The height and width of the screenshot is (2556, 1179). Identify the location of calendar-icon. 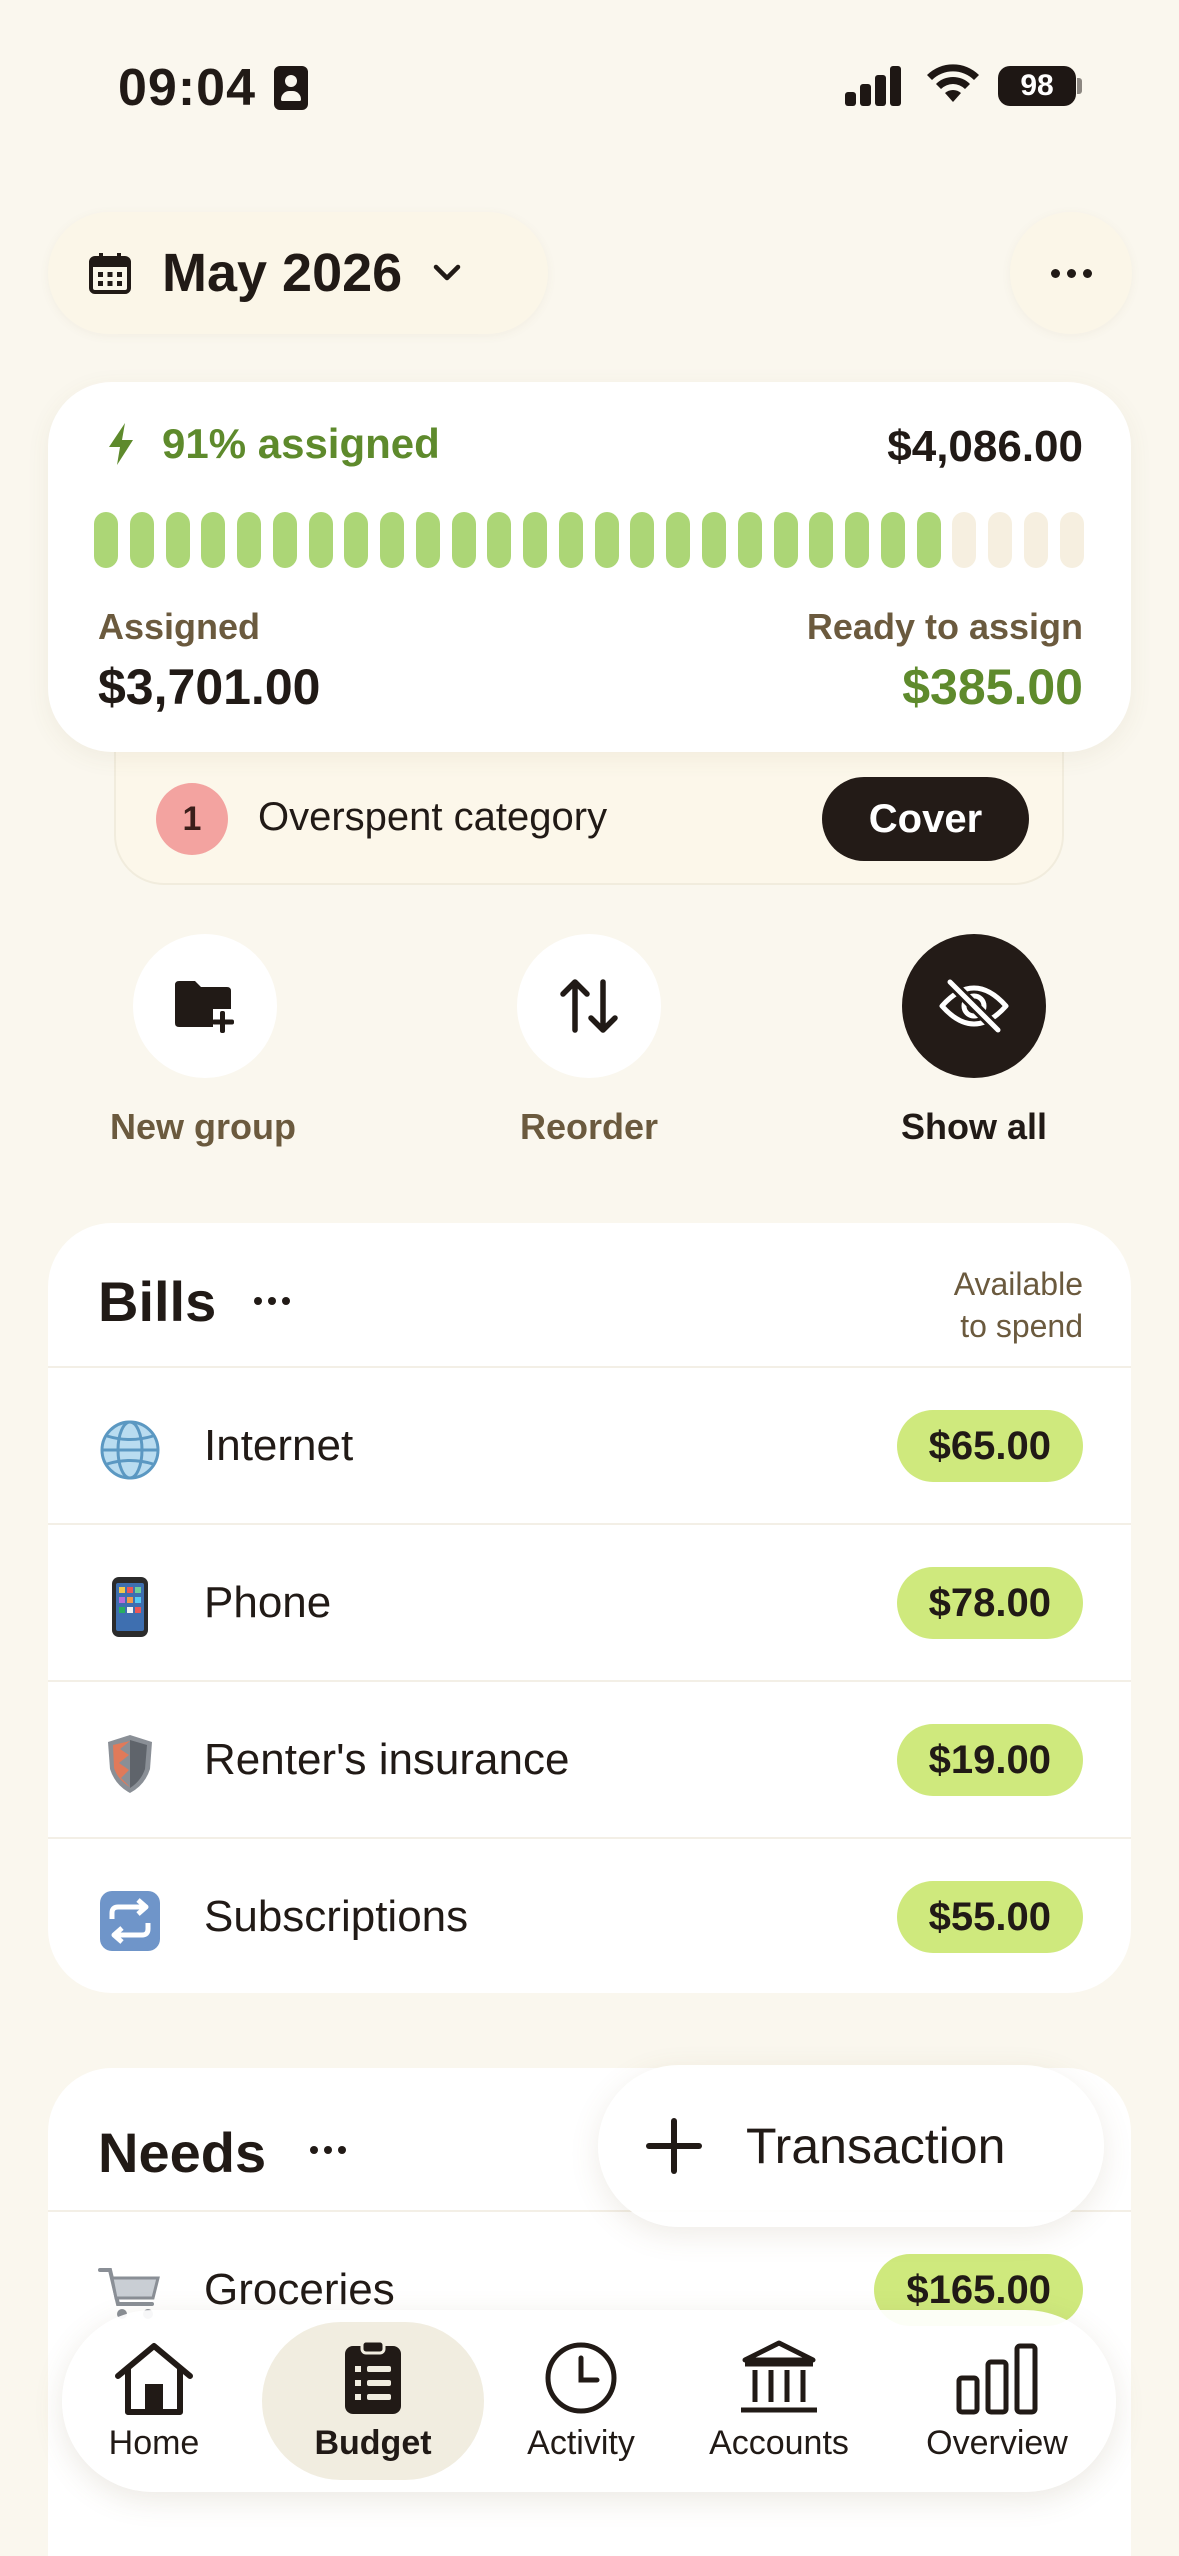
(110, 273).